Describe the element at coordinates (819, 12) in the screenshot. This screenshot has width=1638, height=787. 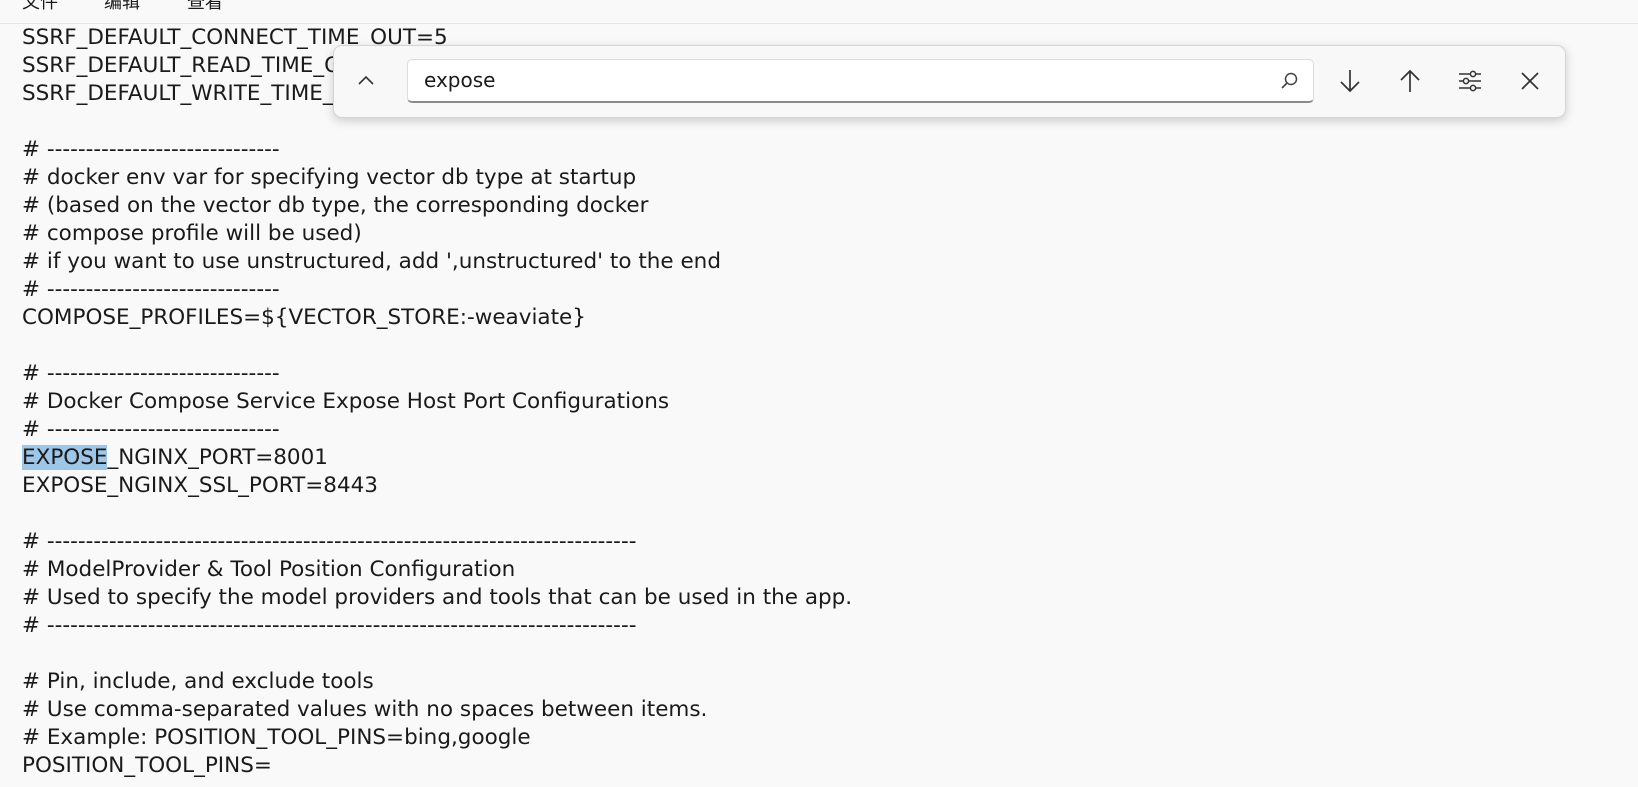
I see `menu-bar: 文件 编辑 查看` at that location.